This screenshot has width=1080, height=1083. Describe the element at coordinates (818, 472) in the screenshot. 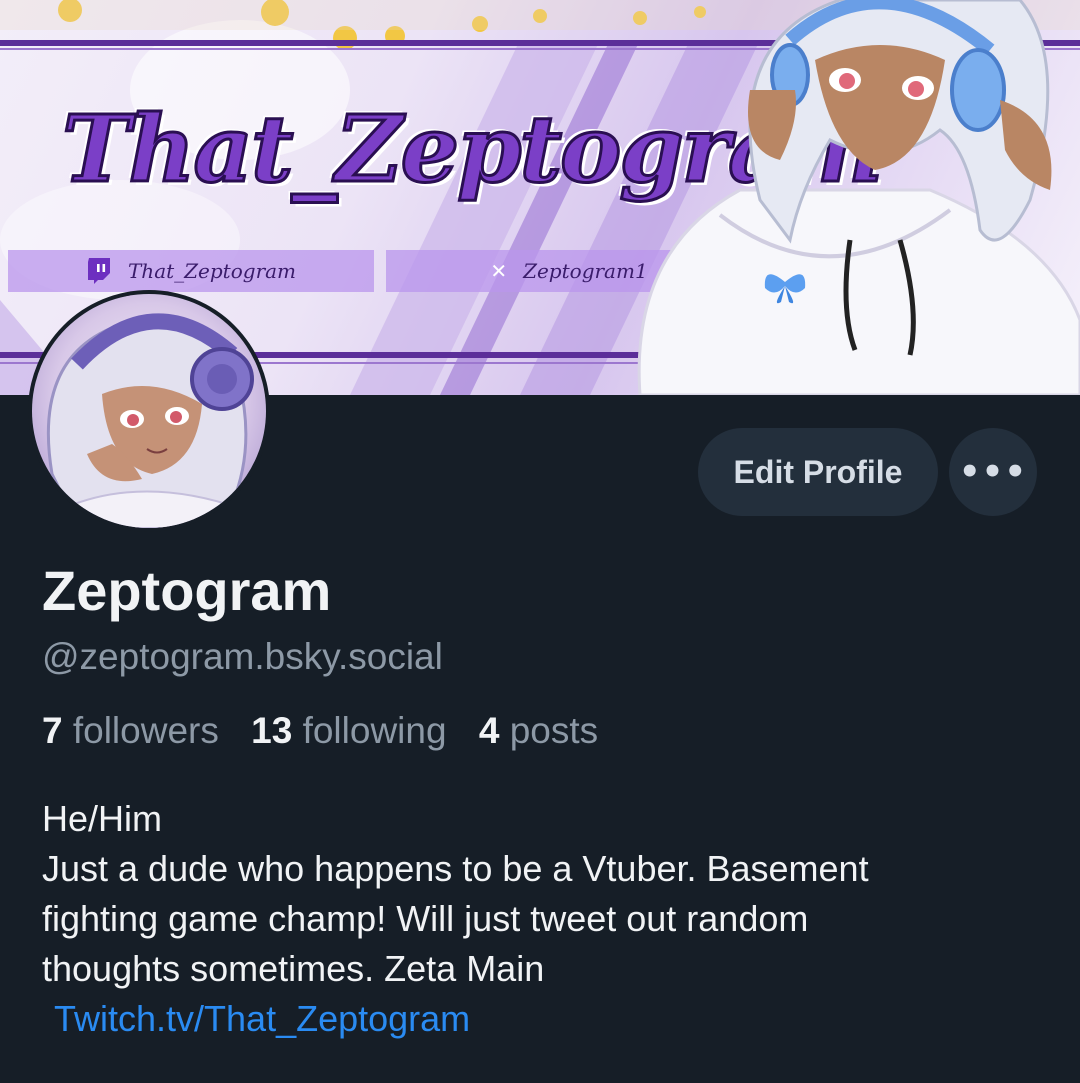

I see `edit-profile-button: Edit Profile` at that location.